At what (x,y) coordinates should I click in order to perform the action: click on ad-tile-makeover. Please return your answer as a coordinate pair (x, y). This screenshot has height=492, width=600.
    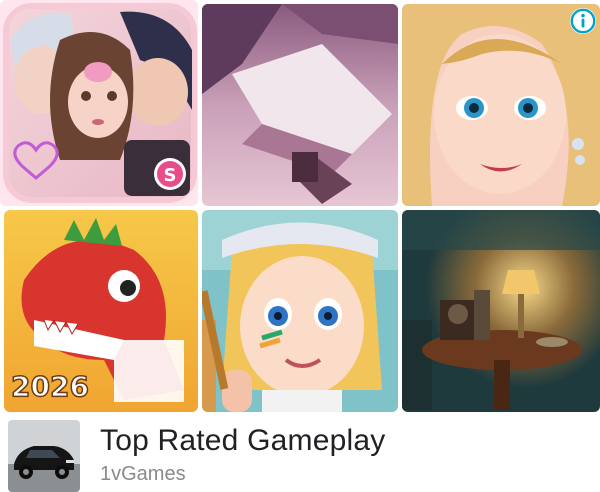
    Looking at the image, I should click on (501, 105).